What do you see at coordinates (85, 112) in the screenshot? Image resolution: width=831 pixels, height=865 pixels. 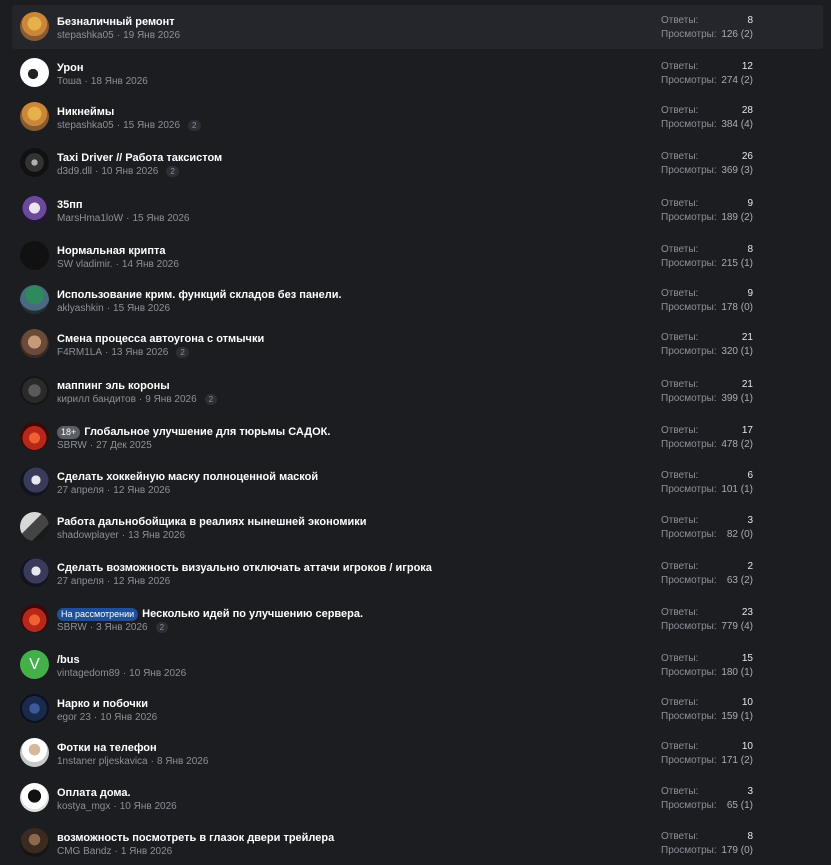 I see `thread-title-link: Никнеймы` at bounding box center [85, 112].